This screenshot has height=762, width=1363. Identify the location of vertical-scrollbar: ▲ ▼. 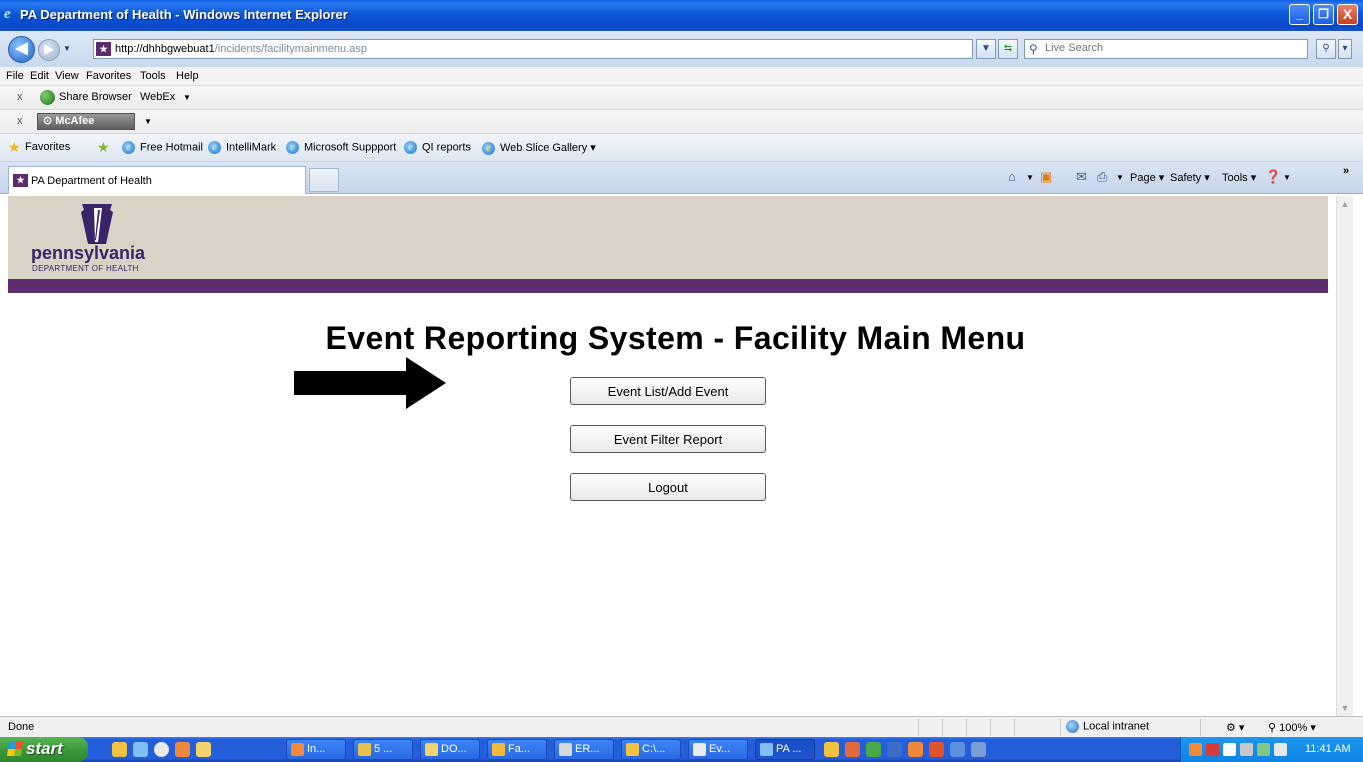
(1344, 456).